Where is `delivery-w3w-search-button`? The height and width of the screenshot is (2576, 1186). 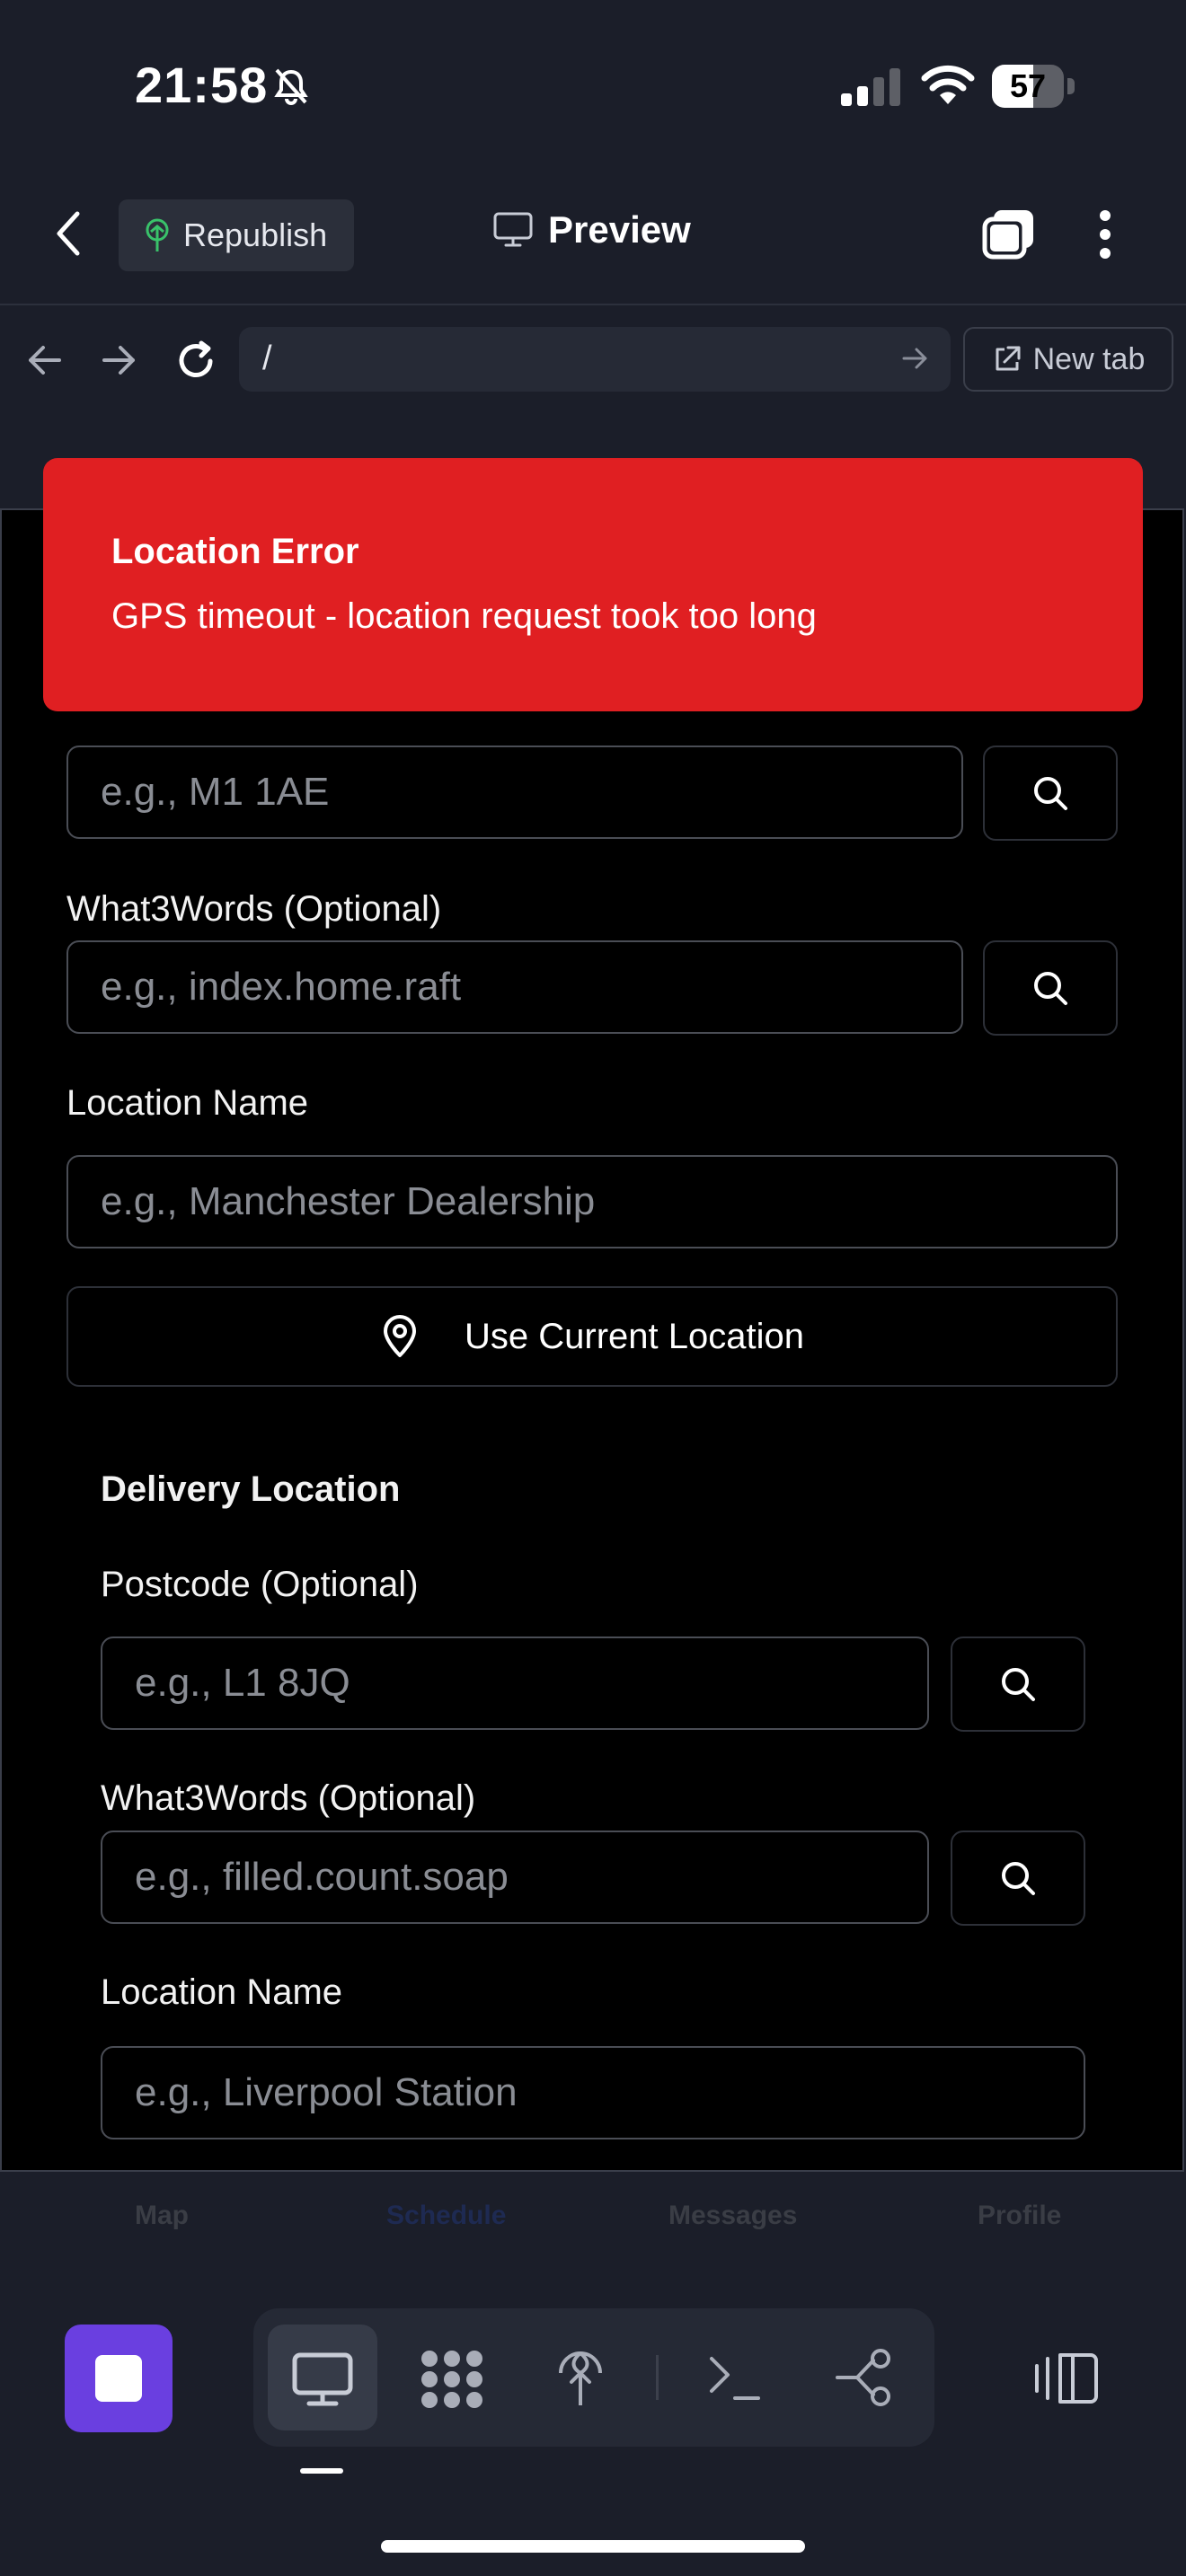
delivery-w3w-search-button is located at coordinates (1018, 1878).